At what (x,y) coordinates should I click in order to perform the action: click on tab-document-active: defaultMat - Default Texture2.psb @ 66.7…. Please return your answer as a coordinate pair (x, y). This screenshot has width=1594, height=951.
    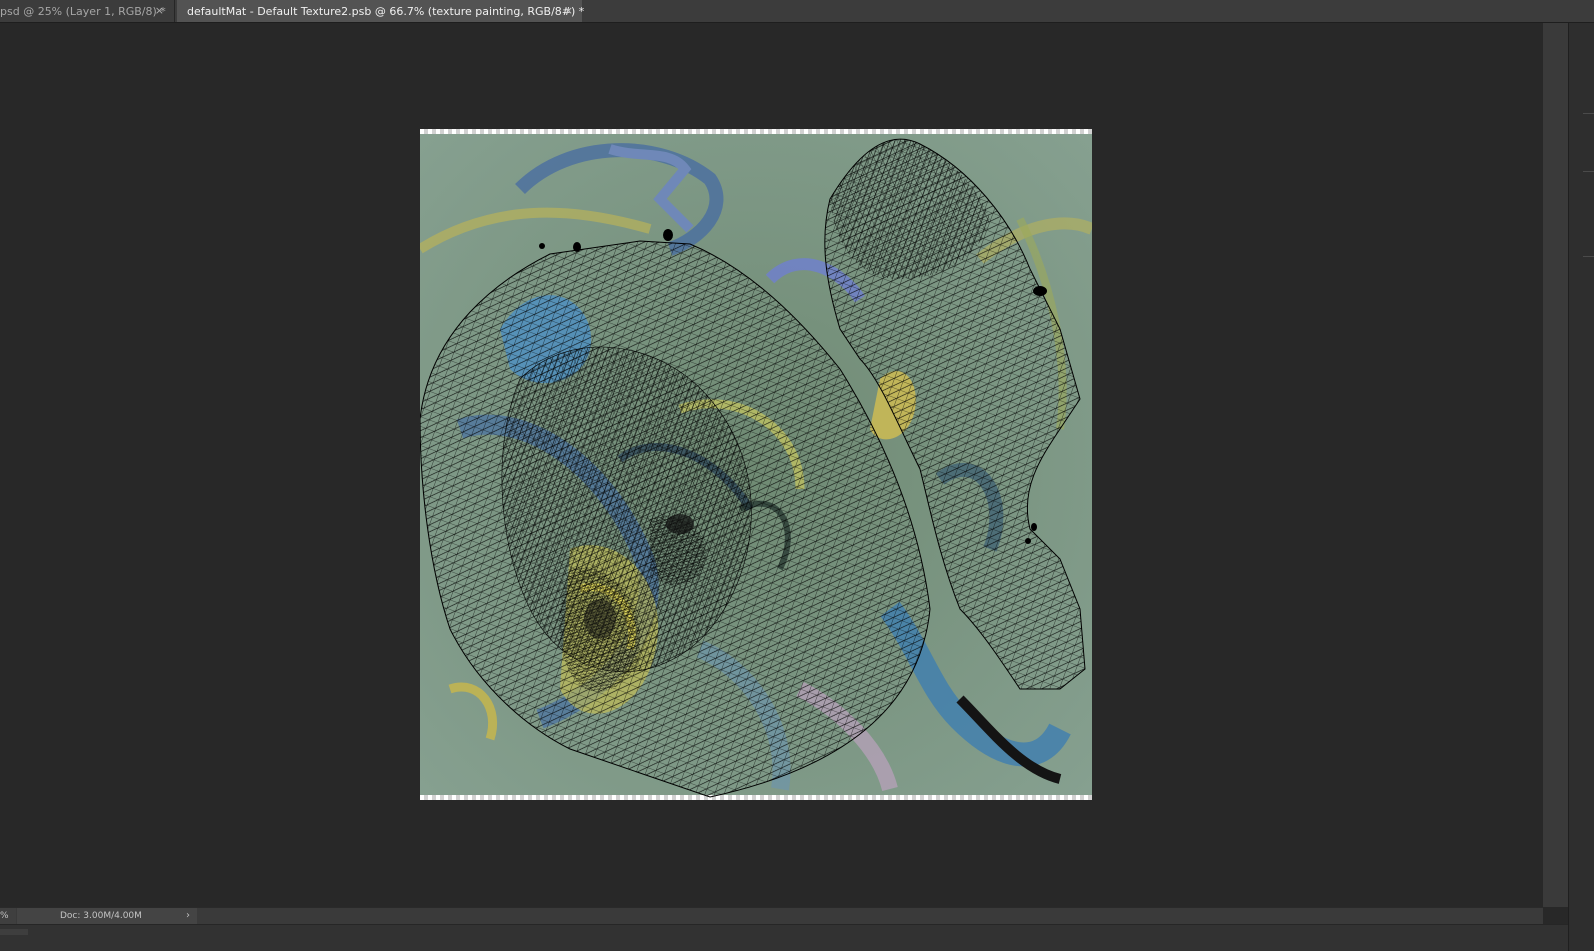
    Looking at the image, I should click on (381, 11).